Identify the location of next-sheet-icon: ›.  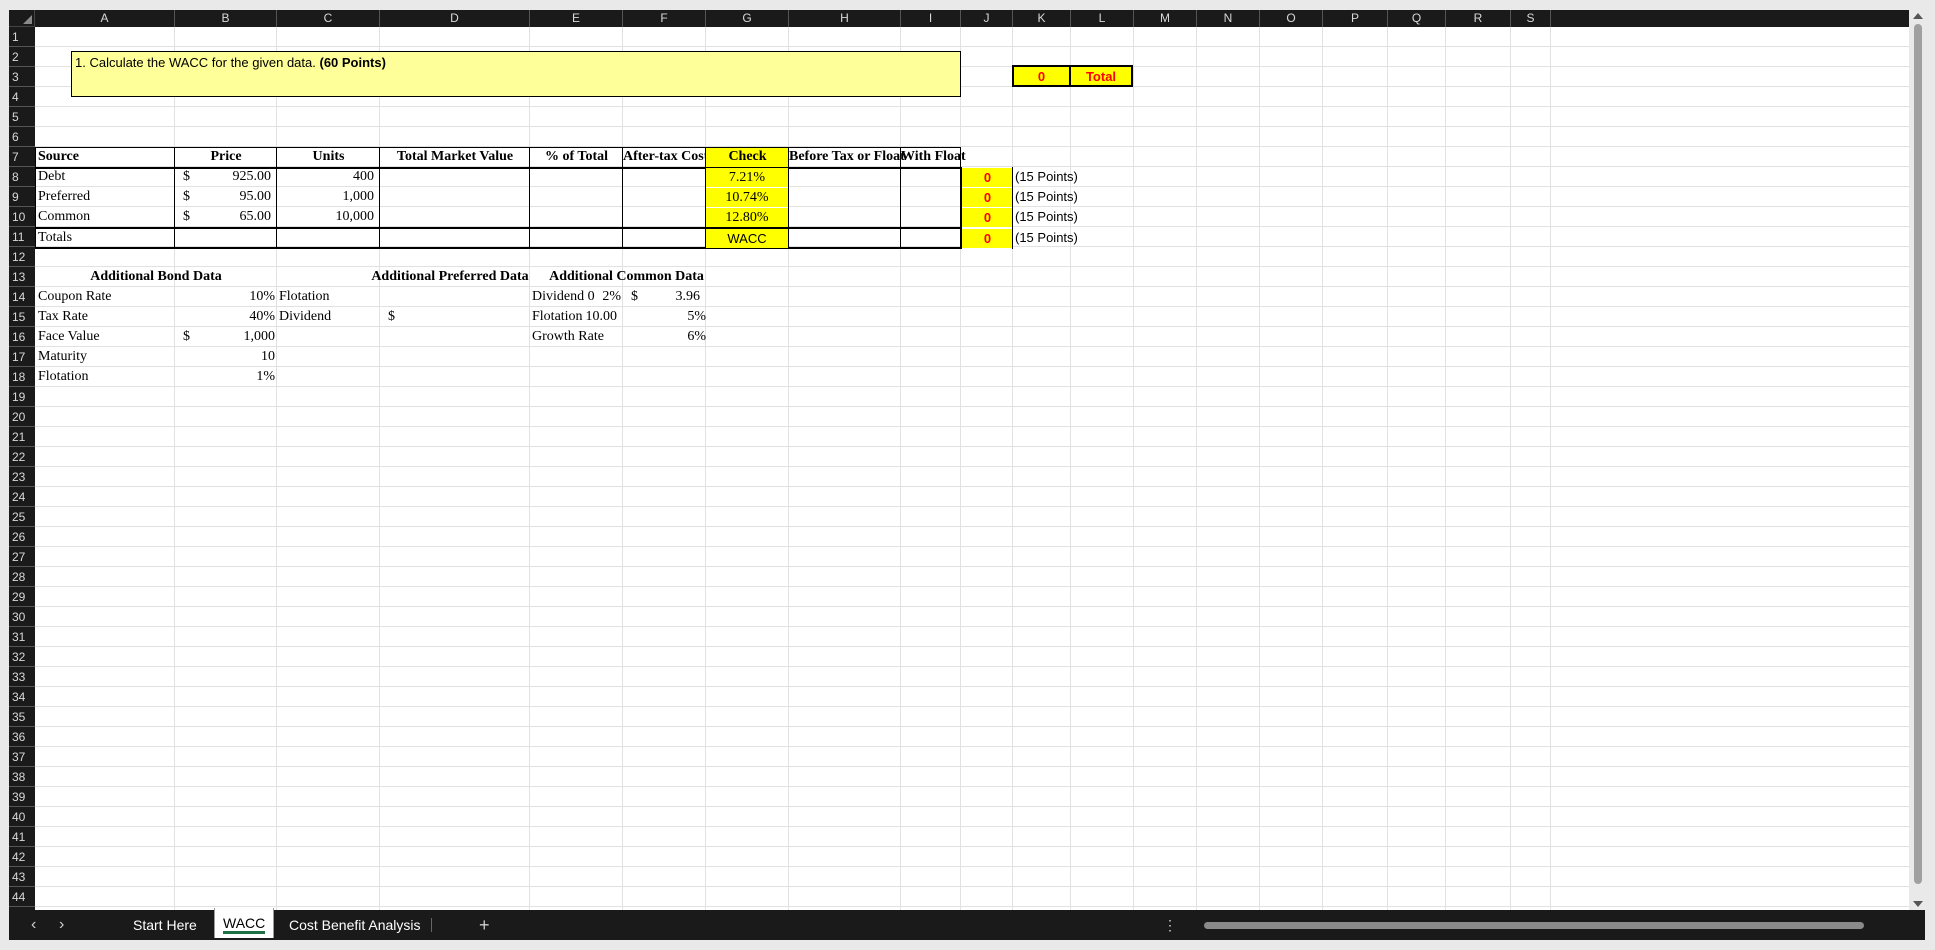
(61, 925).